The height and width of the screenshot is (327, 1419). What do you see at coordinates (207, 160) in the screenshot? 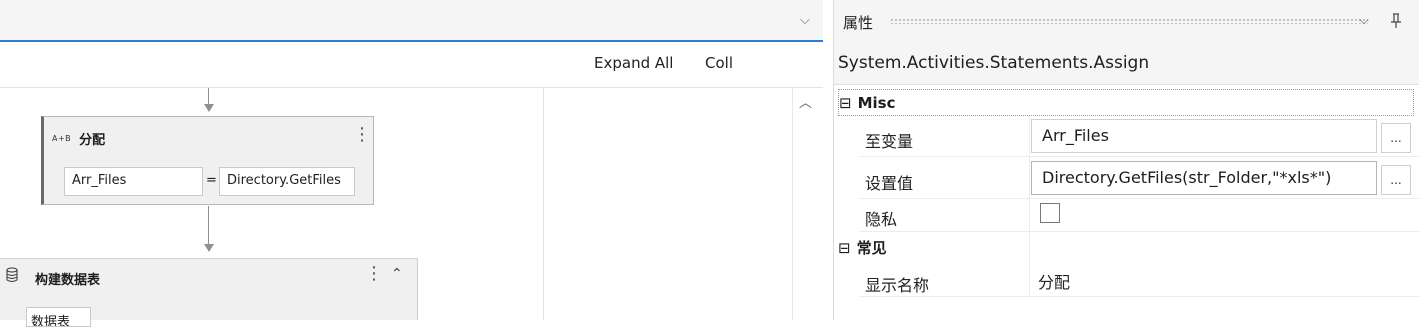
I see `assign-activity-card: A+B 分配 ⋮ Arr_Files = Directory.GetFiles` at bounding box center [207, 160].